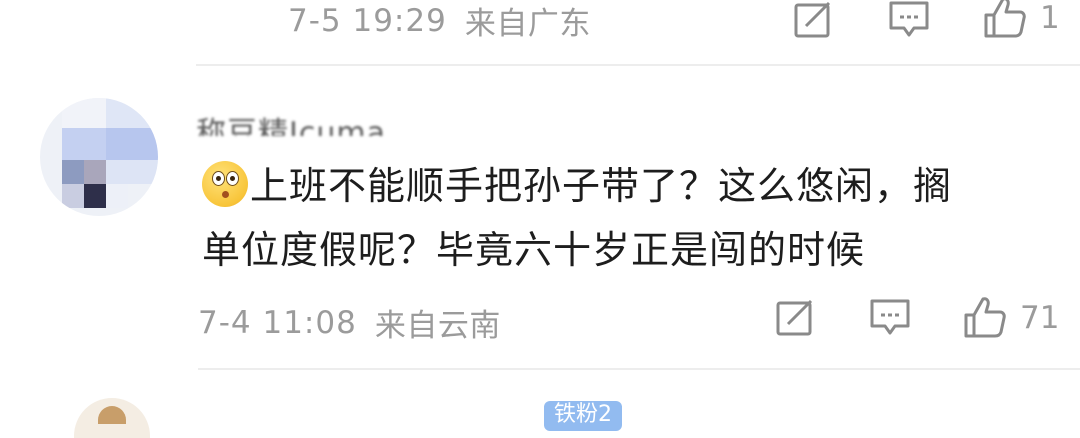 Image resolution: width=1080 pixels, height=438 pixels. I want to click on comment-location: 来自广东, so click(527, 24).